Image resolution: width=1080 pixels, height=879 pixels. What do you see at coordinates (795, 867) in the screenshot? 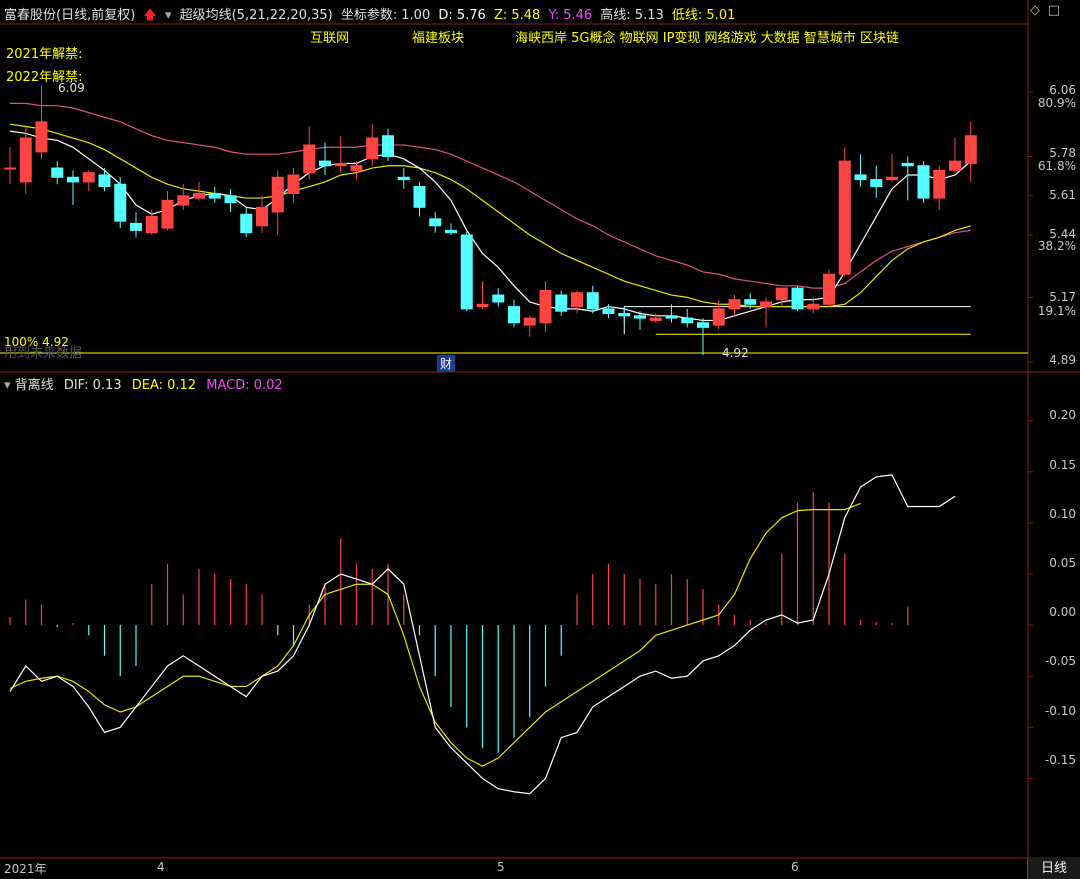
I see `x-tick: 6` at bounding box center [795, 867].